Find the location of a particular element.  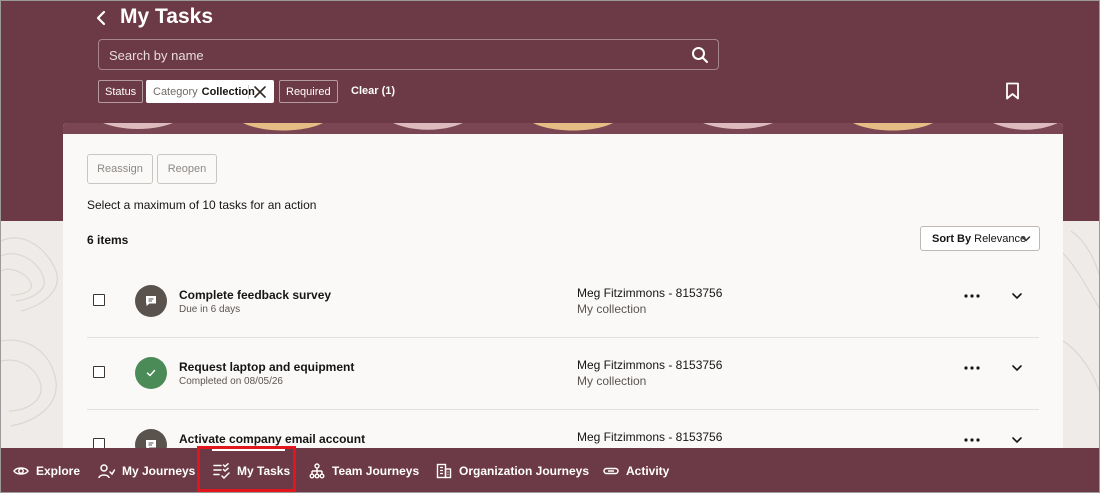

item-count: 6 items is located at coordinates (108, 240).